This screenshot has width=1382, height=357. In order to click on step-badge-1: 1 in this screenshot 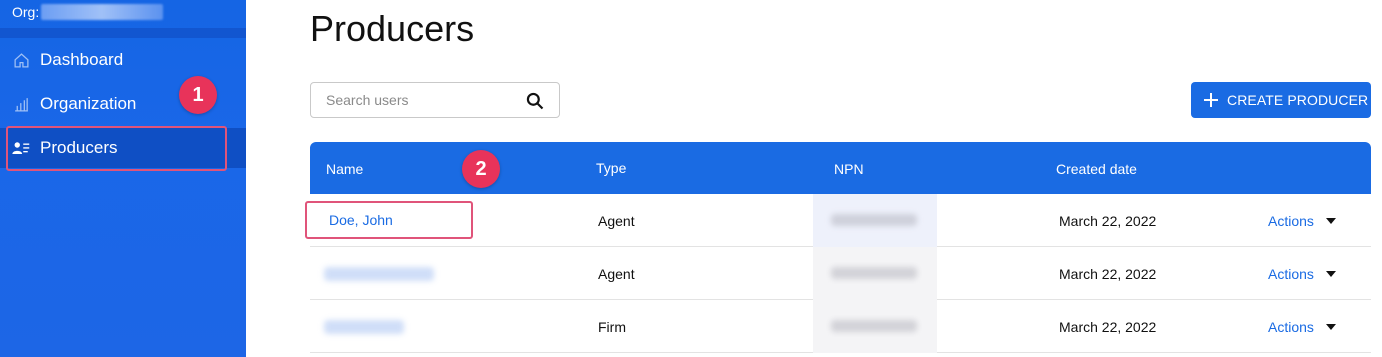, I will do `click(198, 95)`.